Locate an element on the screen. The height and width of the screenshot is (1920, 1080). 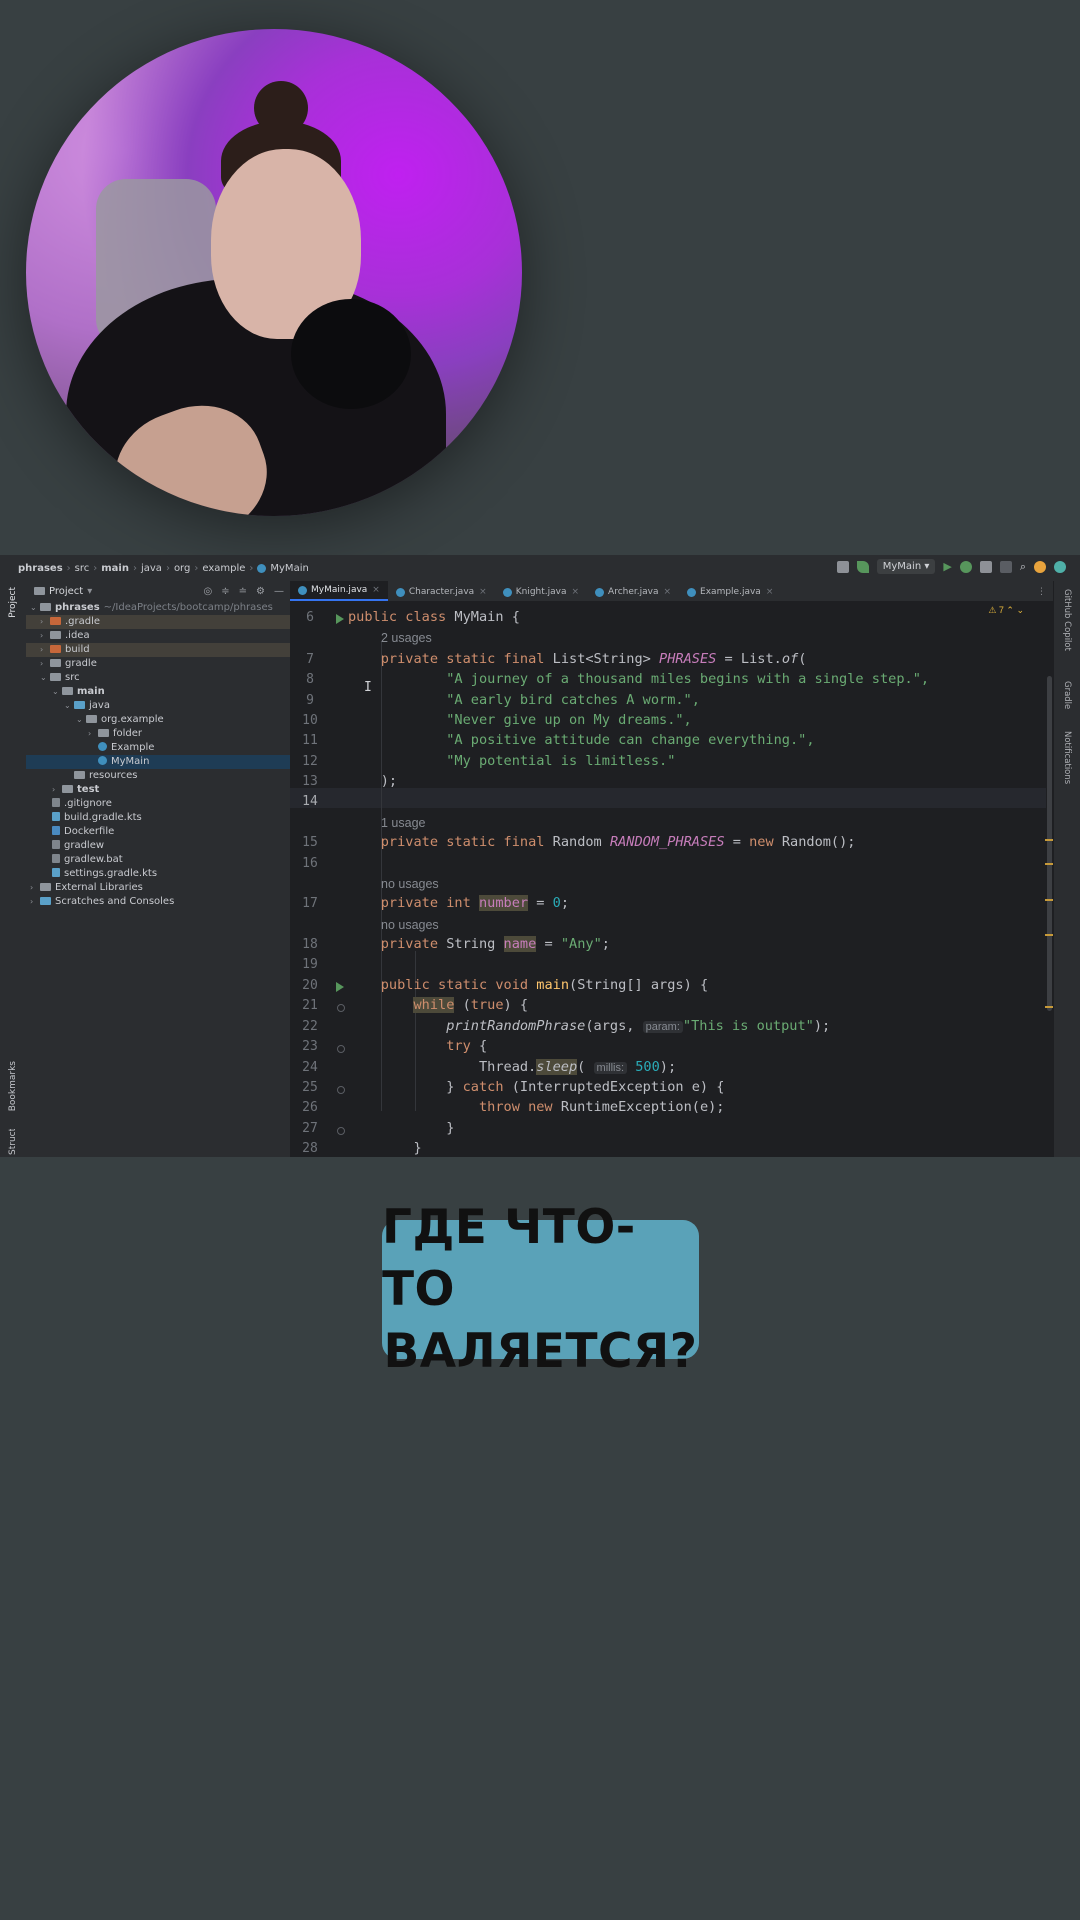
breadcrumb-item: main is located at coordinates (115, 568).